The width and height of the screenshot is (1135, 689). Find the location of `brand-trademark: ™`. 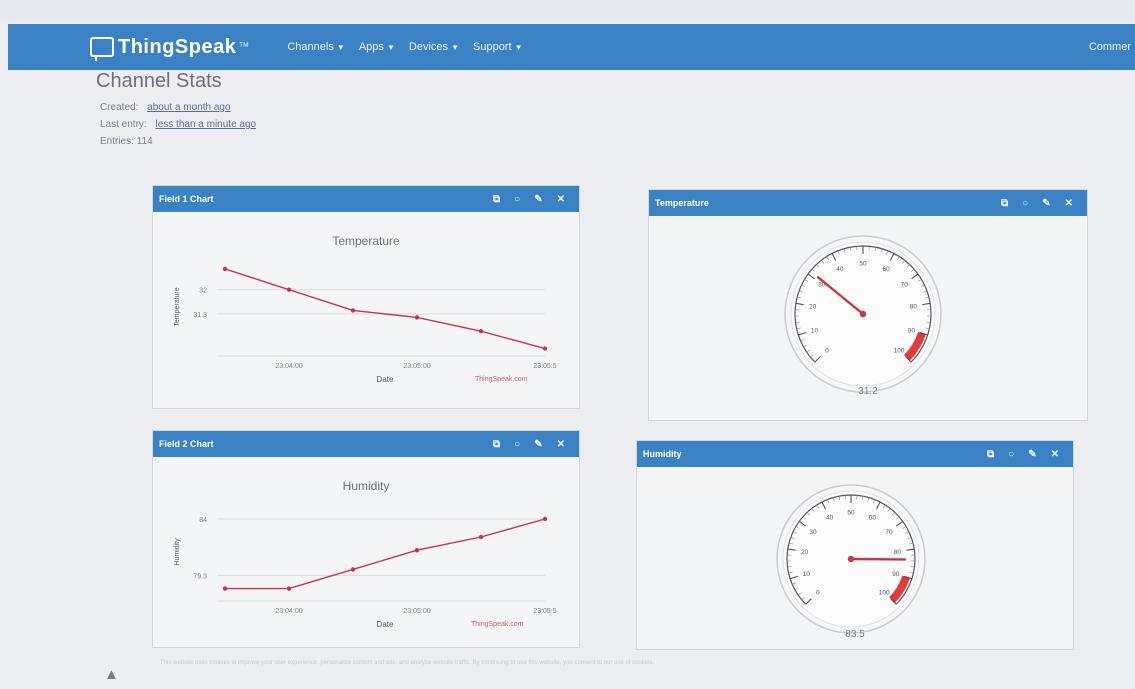

brand-trademark: ™ is located at coordinates (244, 47).